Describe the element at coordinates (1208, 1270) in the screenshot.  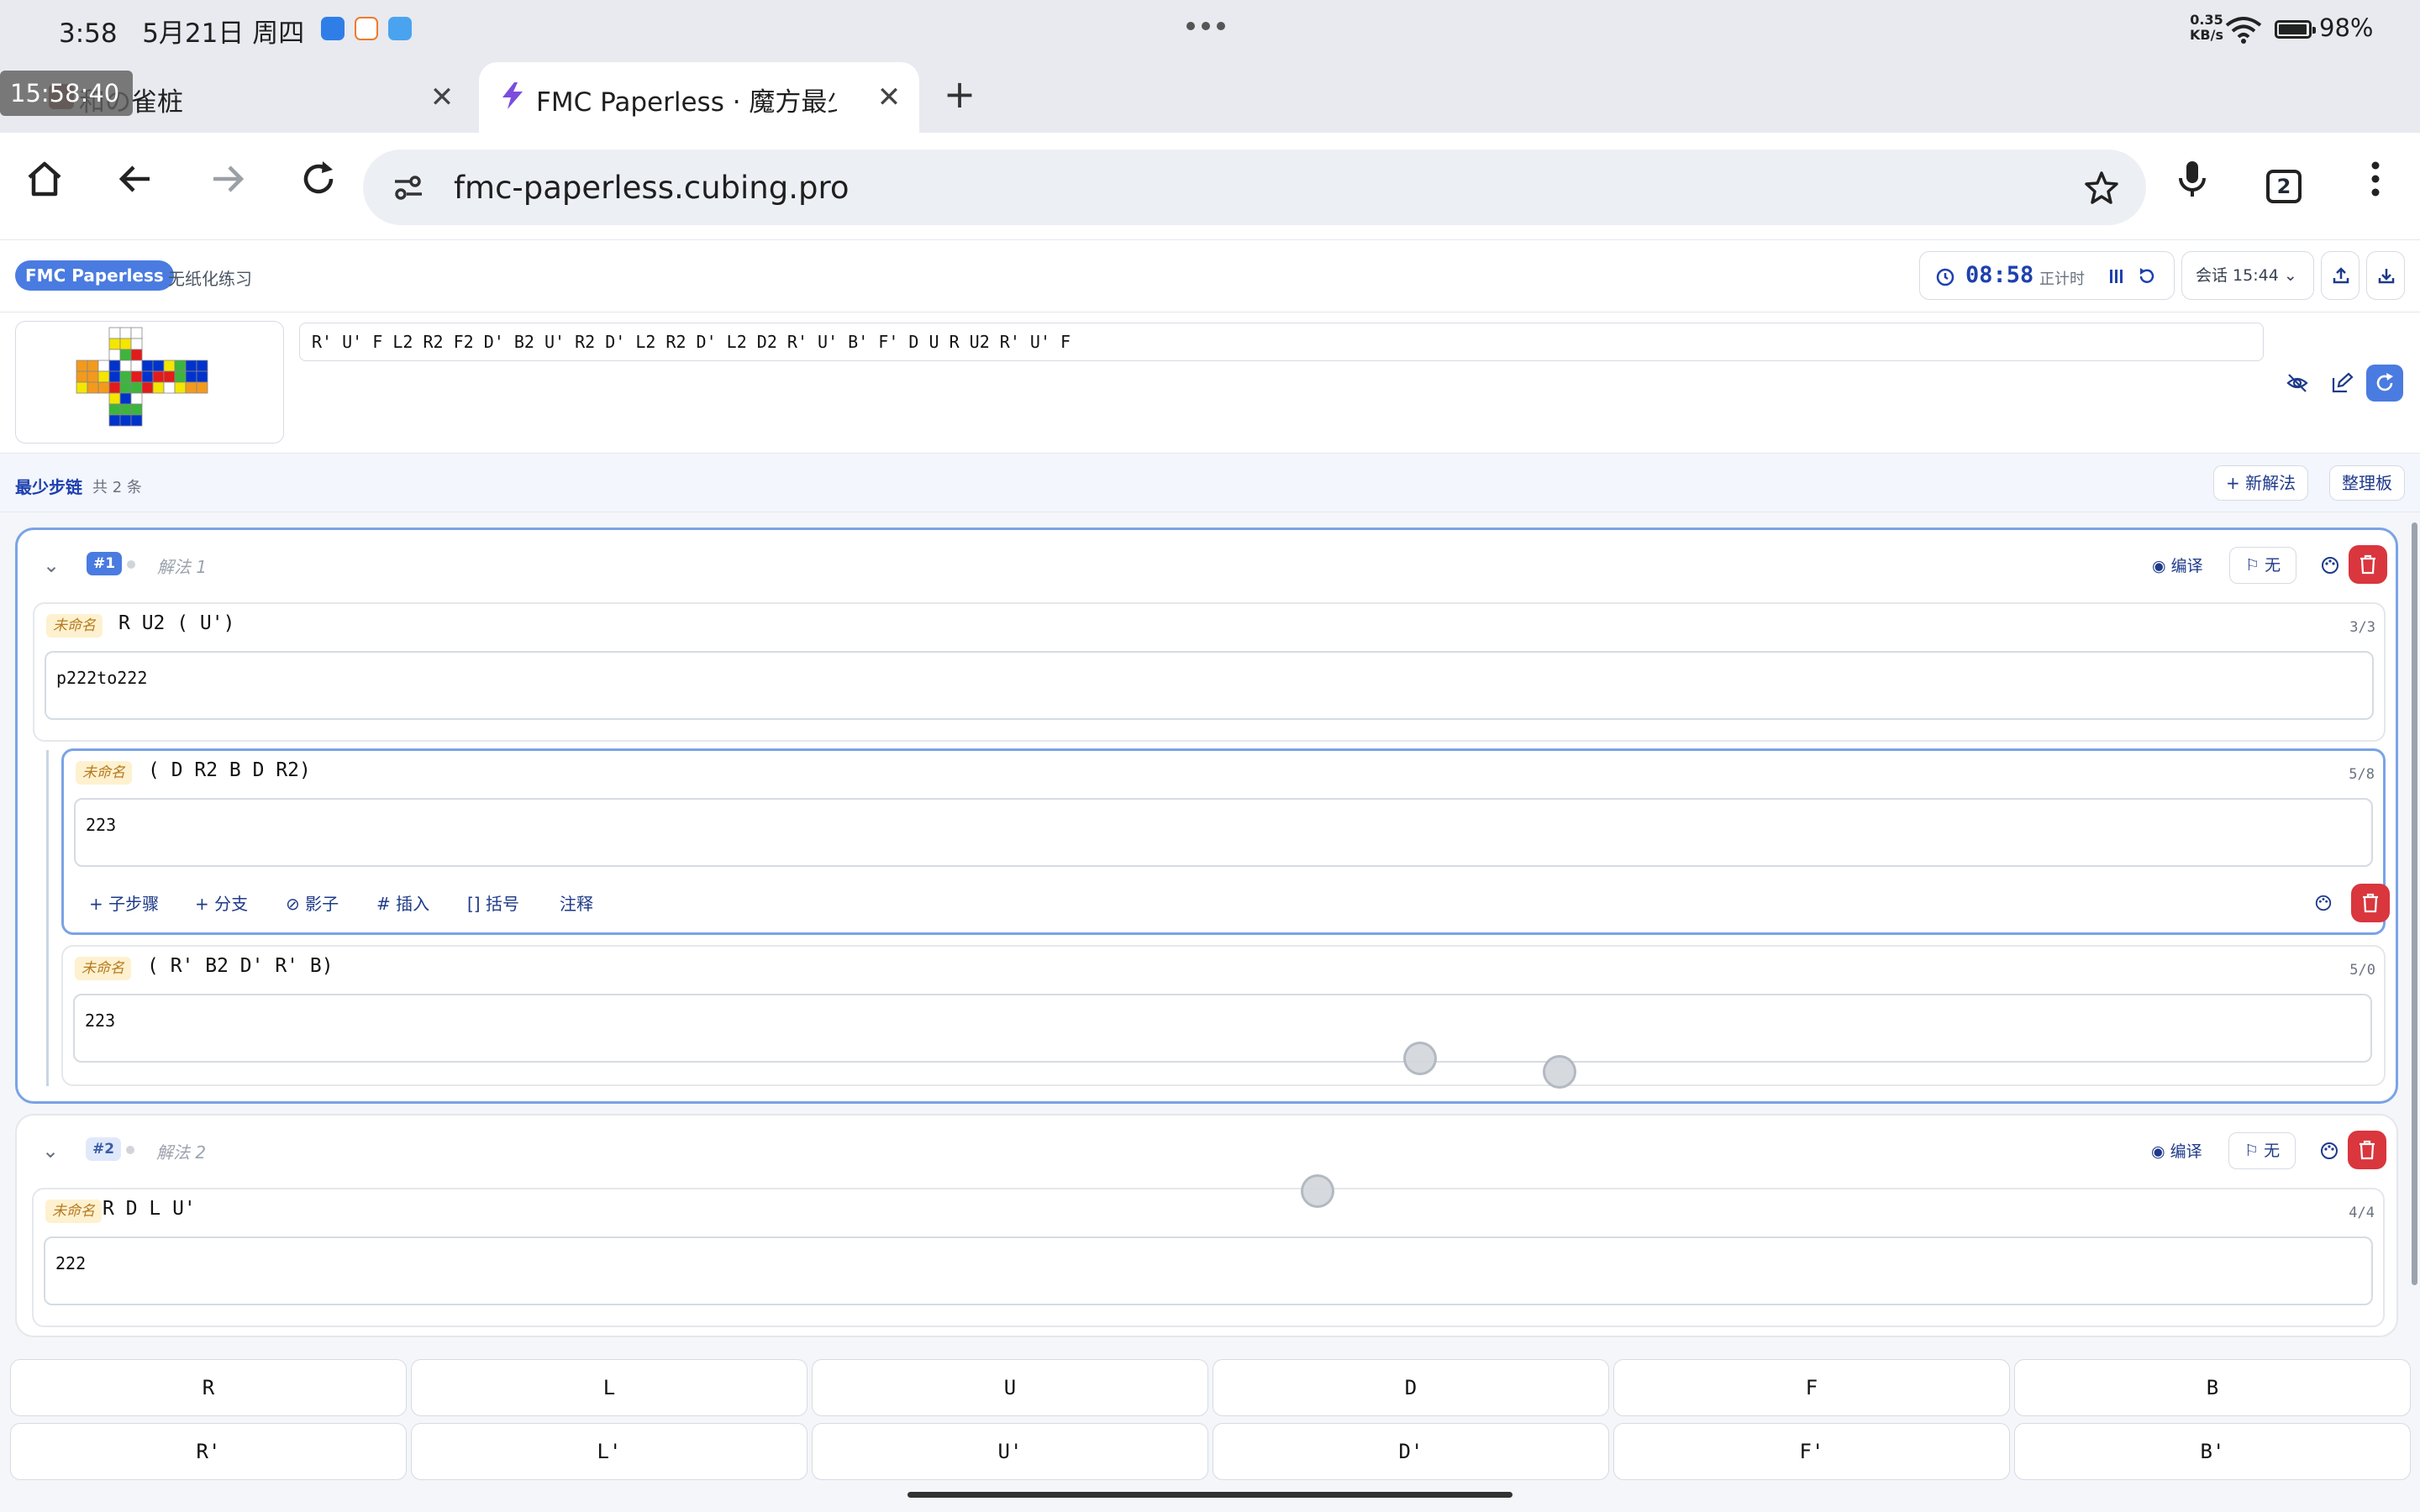
I see `step-note-field: 222` at that location.